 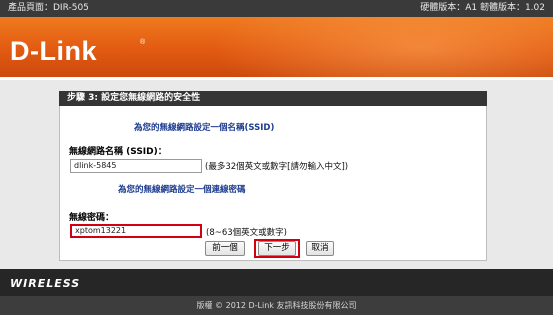 What do you see at coordinates (143, 42) in the screenshot?
I see `logo-trademark: ®` at bounding box center [143, 42].